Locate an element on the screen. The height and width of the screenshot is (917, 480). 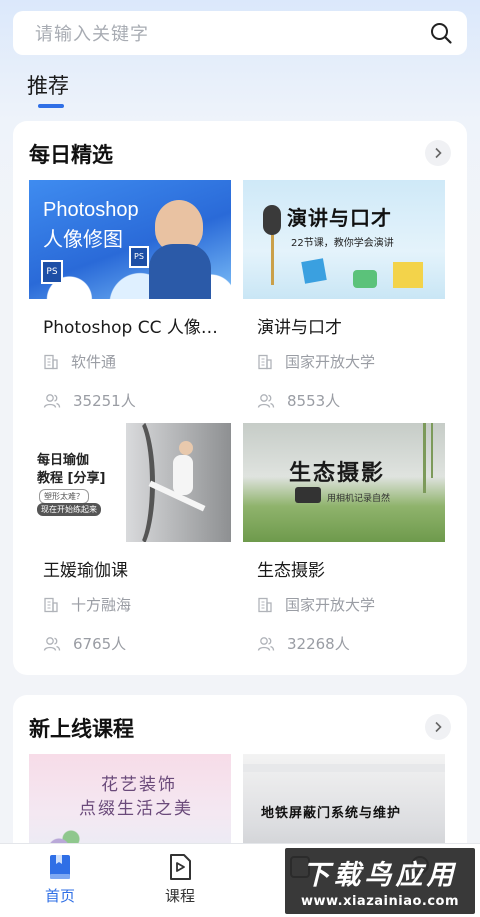
course-title: 生态摄影 is located at coordinates (291, 571).